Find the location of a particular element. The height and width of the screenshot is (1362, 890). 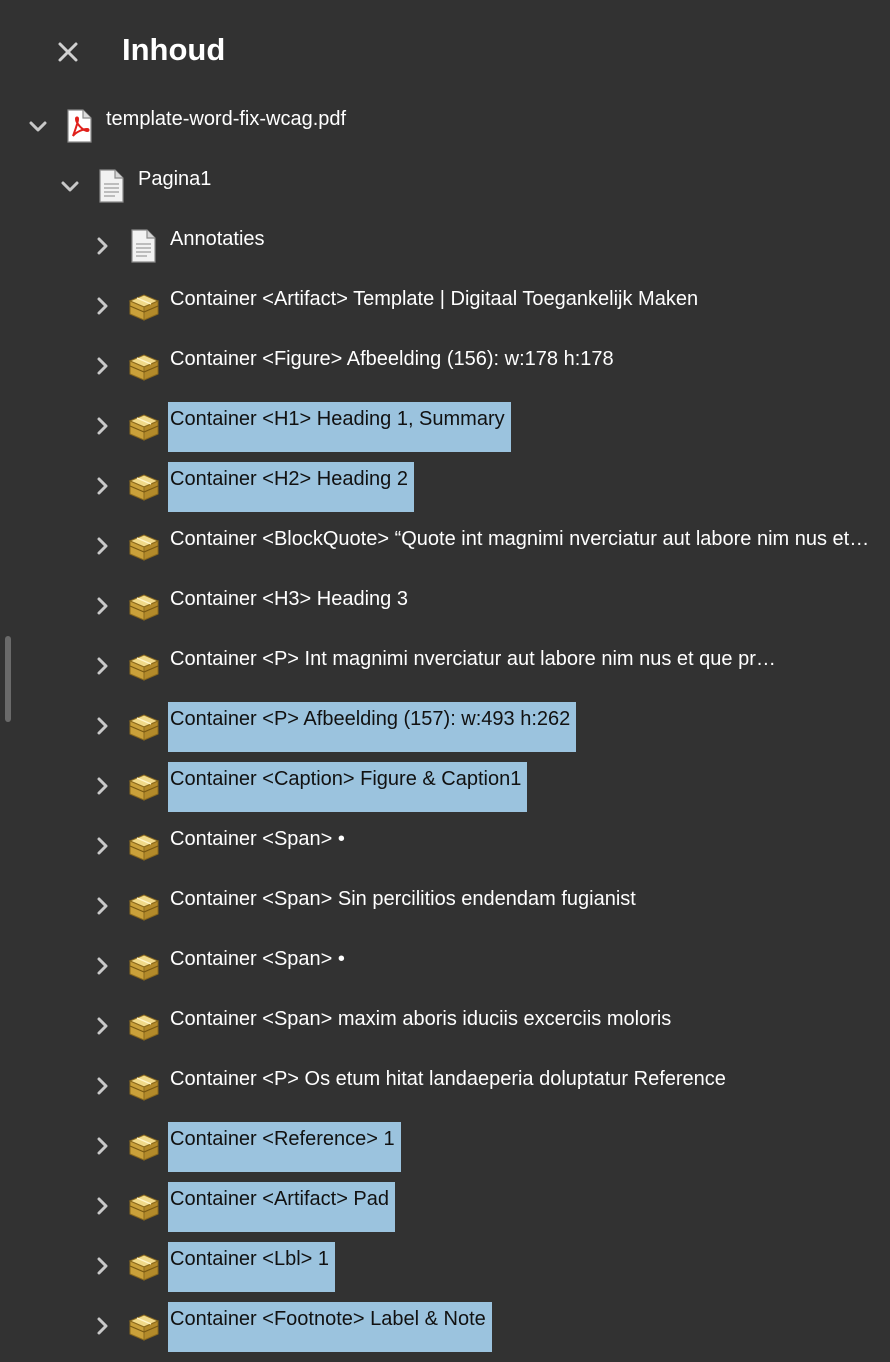

pdf-icon is located at coordinates (79, 126).